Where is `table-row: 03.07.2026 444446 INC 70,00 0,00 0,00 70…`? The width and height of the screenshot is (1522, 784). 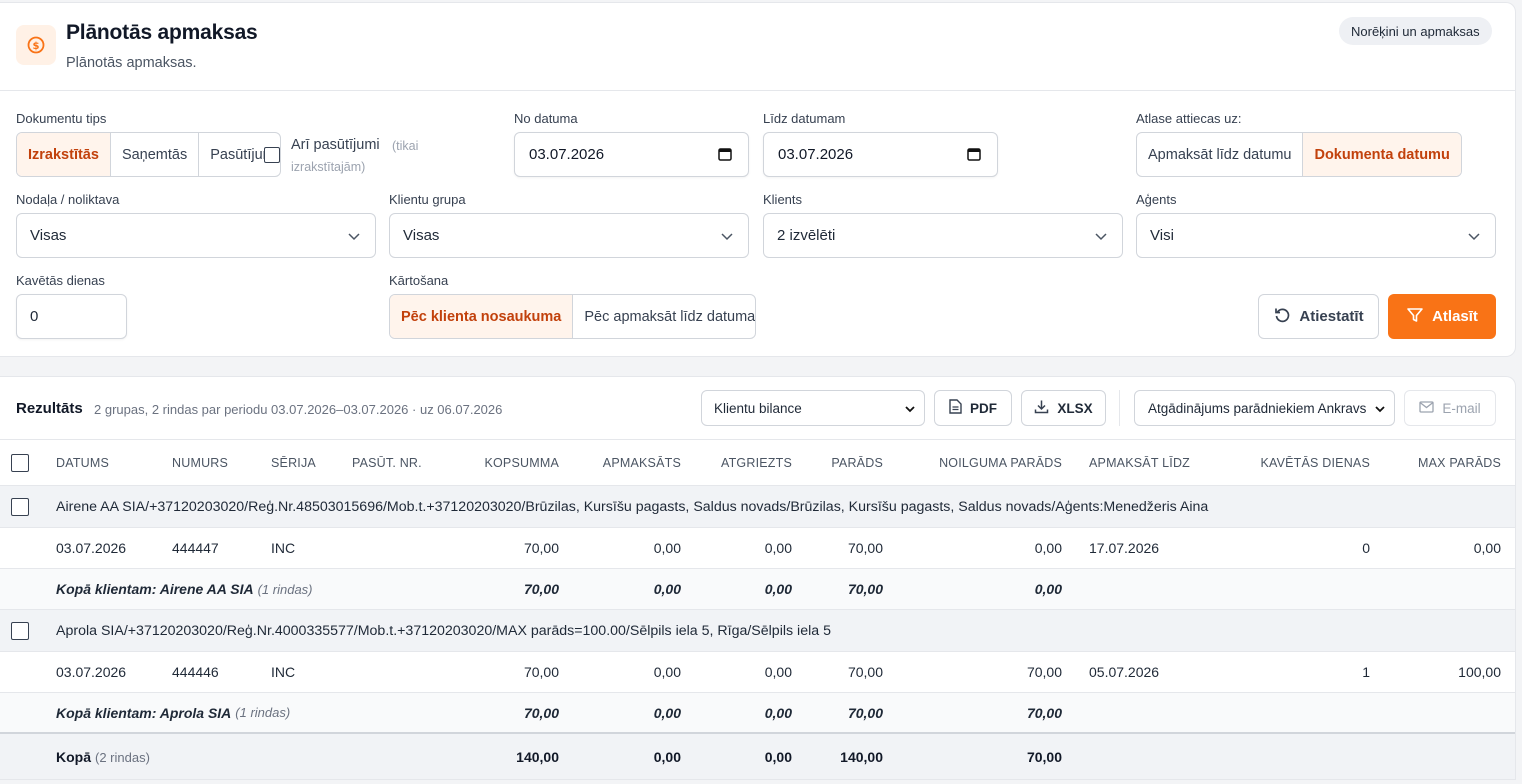 table-row: 03.07.2026 444446 INC 70,00 0,00 0,00 70… is located at coordinates (757, 672).